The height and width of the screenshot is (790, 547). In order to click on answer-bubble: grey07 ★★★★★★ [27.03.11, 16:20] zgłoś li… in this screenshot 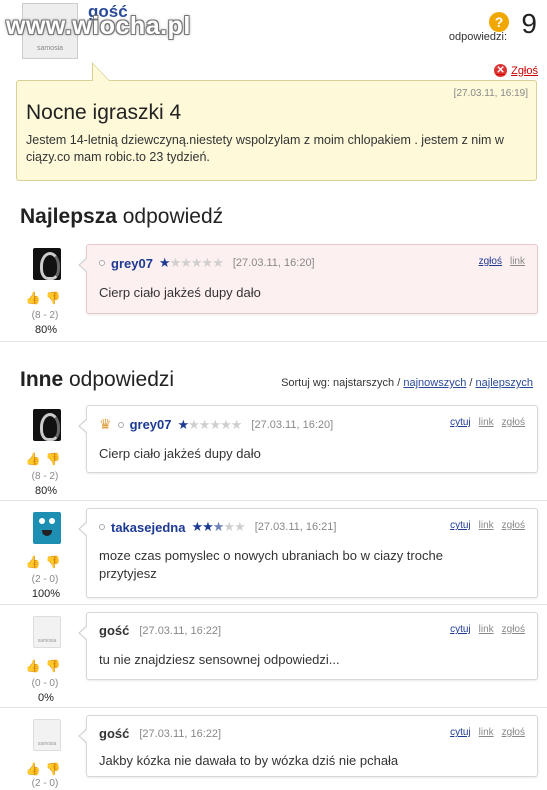, I will do `click(308, 279)`.